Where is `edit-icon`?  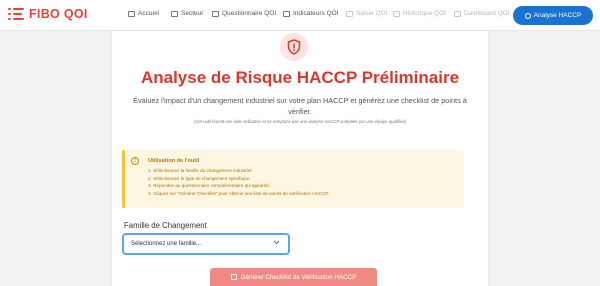
edit-icon is located at coordinates (349, 13).